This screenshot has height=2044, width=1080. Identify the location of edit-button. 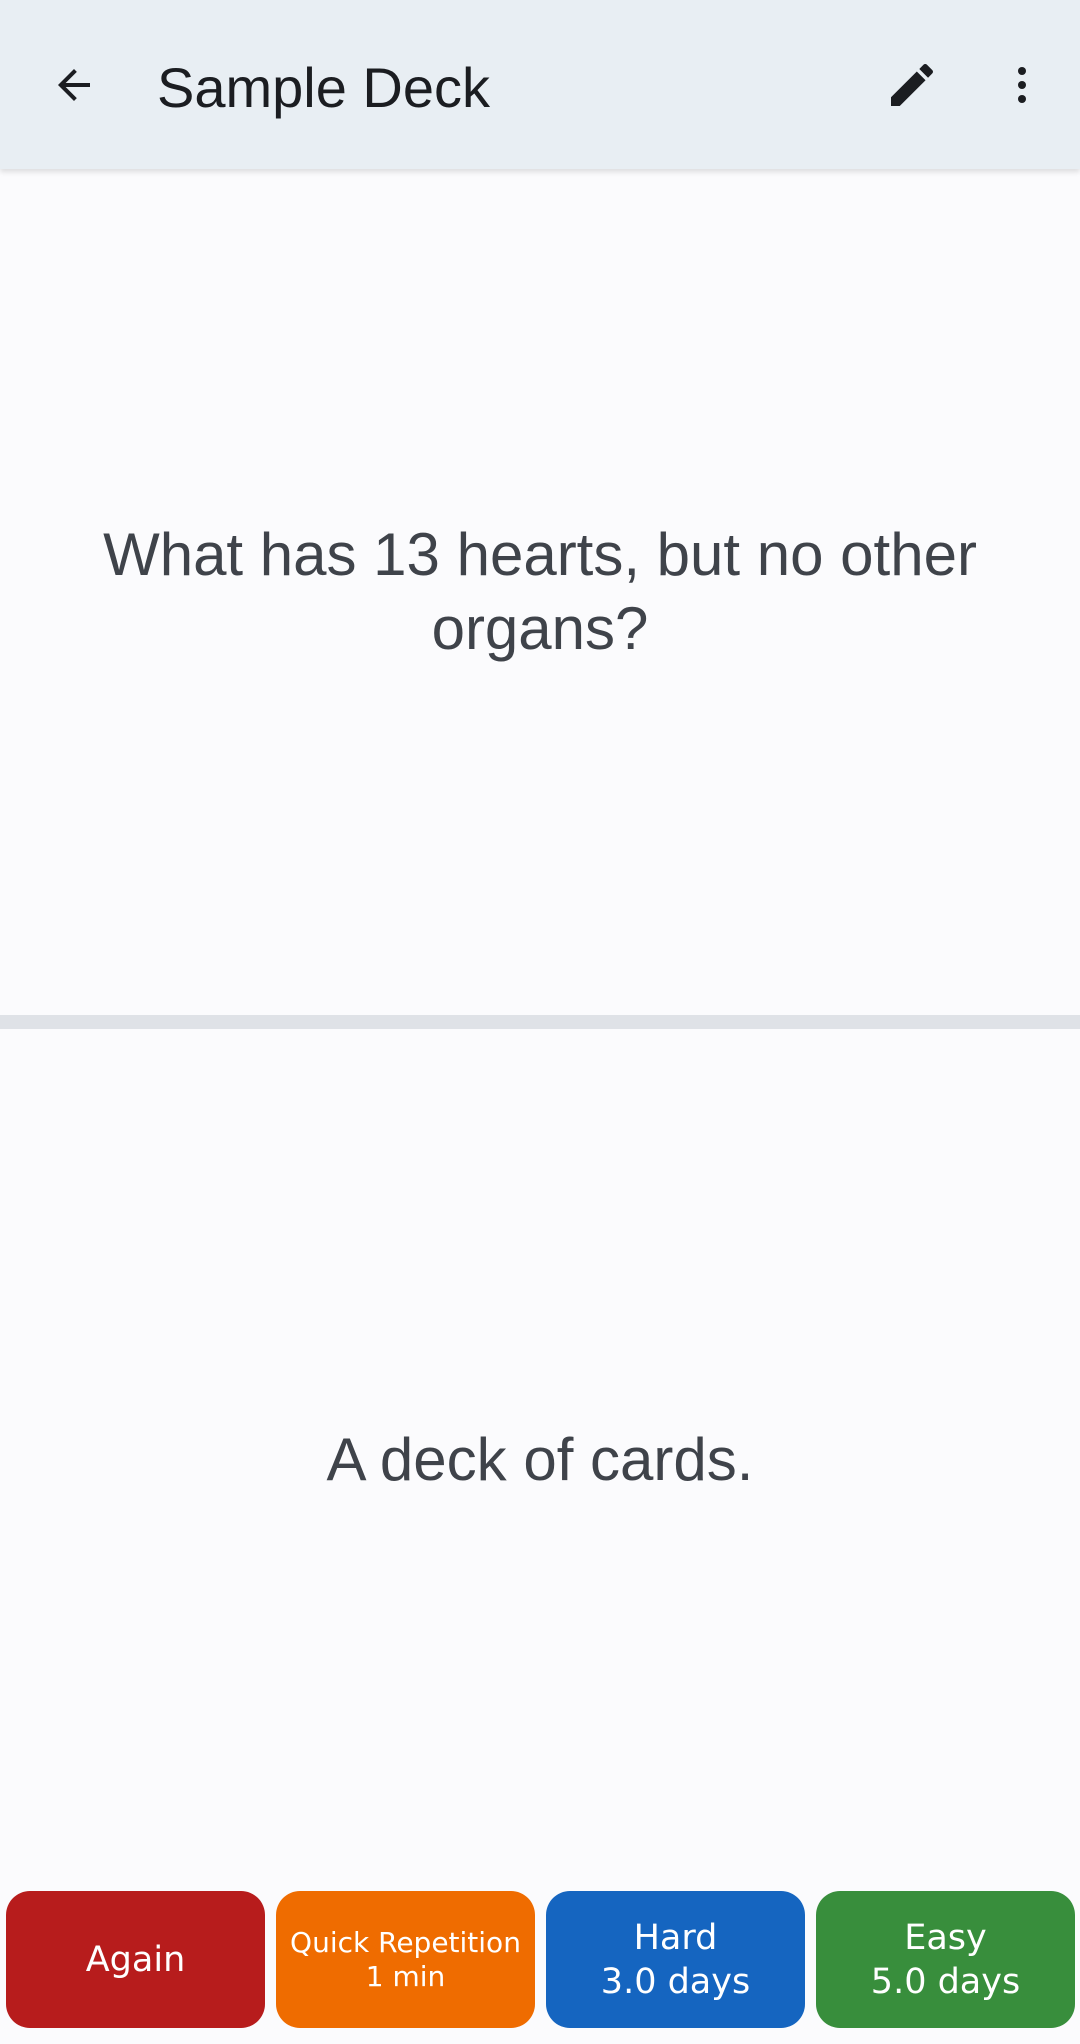
(912, 85).